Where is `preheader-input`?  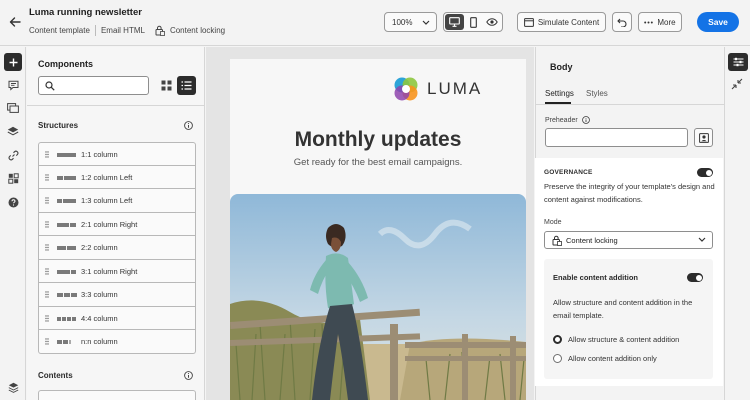 preheader-input is located at coordinates (616, 137).